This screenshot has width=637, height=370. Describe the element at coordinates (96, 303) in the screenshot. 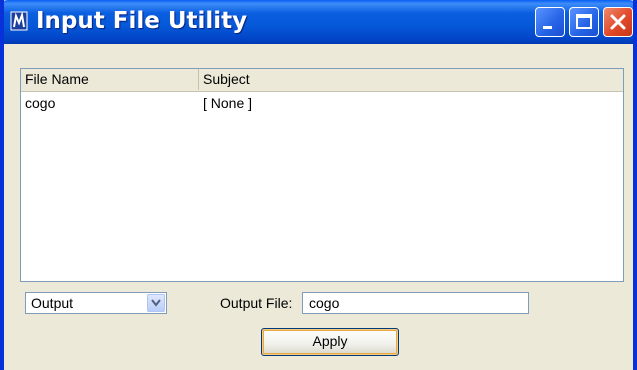

I see `mode-dropdown: Output` at that location.